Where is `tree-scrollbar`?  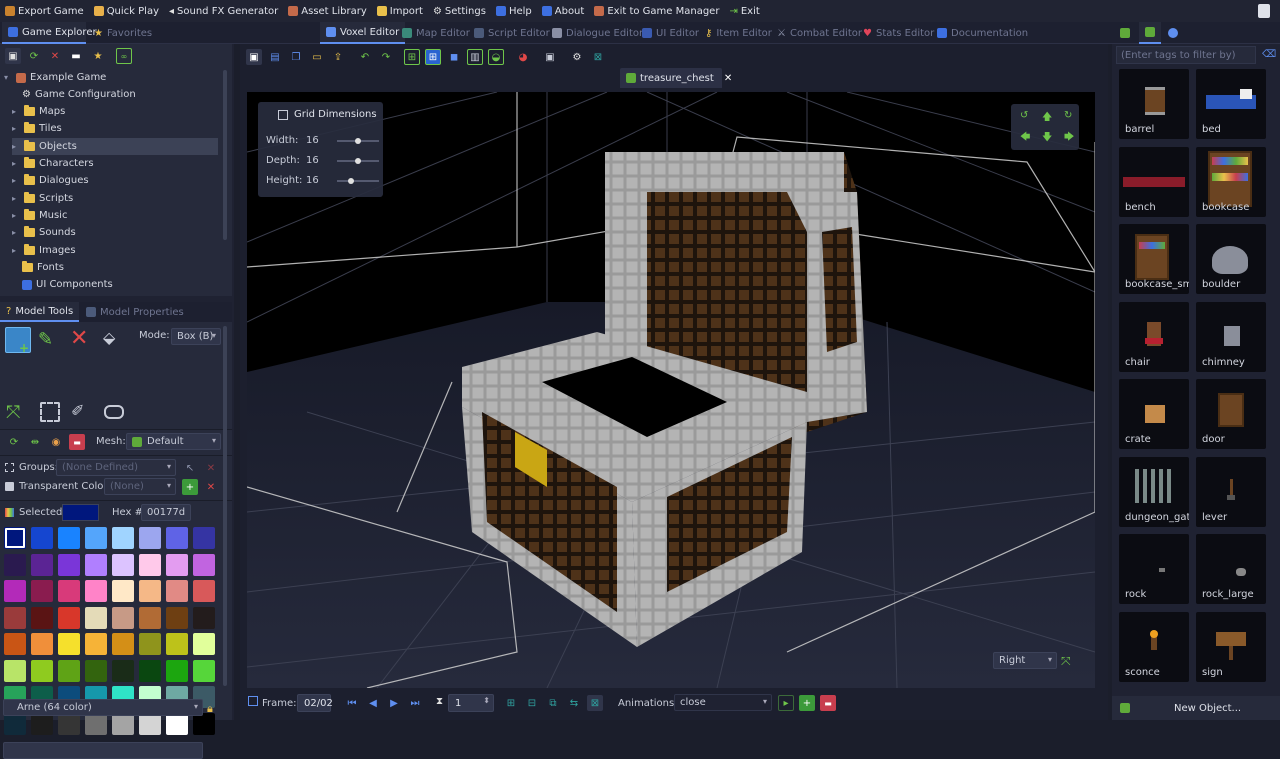
tree-scrollbar is located at coordinates (225, 155).